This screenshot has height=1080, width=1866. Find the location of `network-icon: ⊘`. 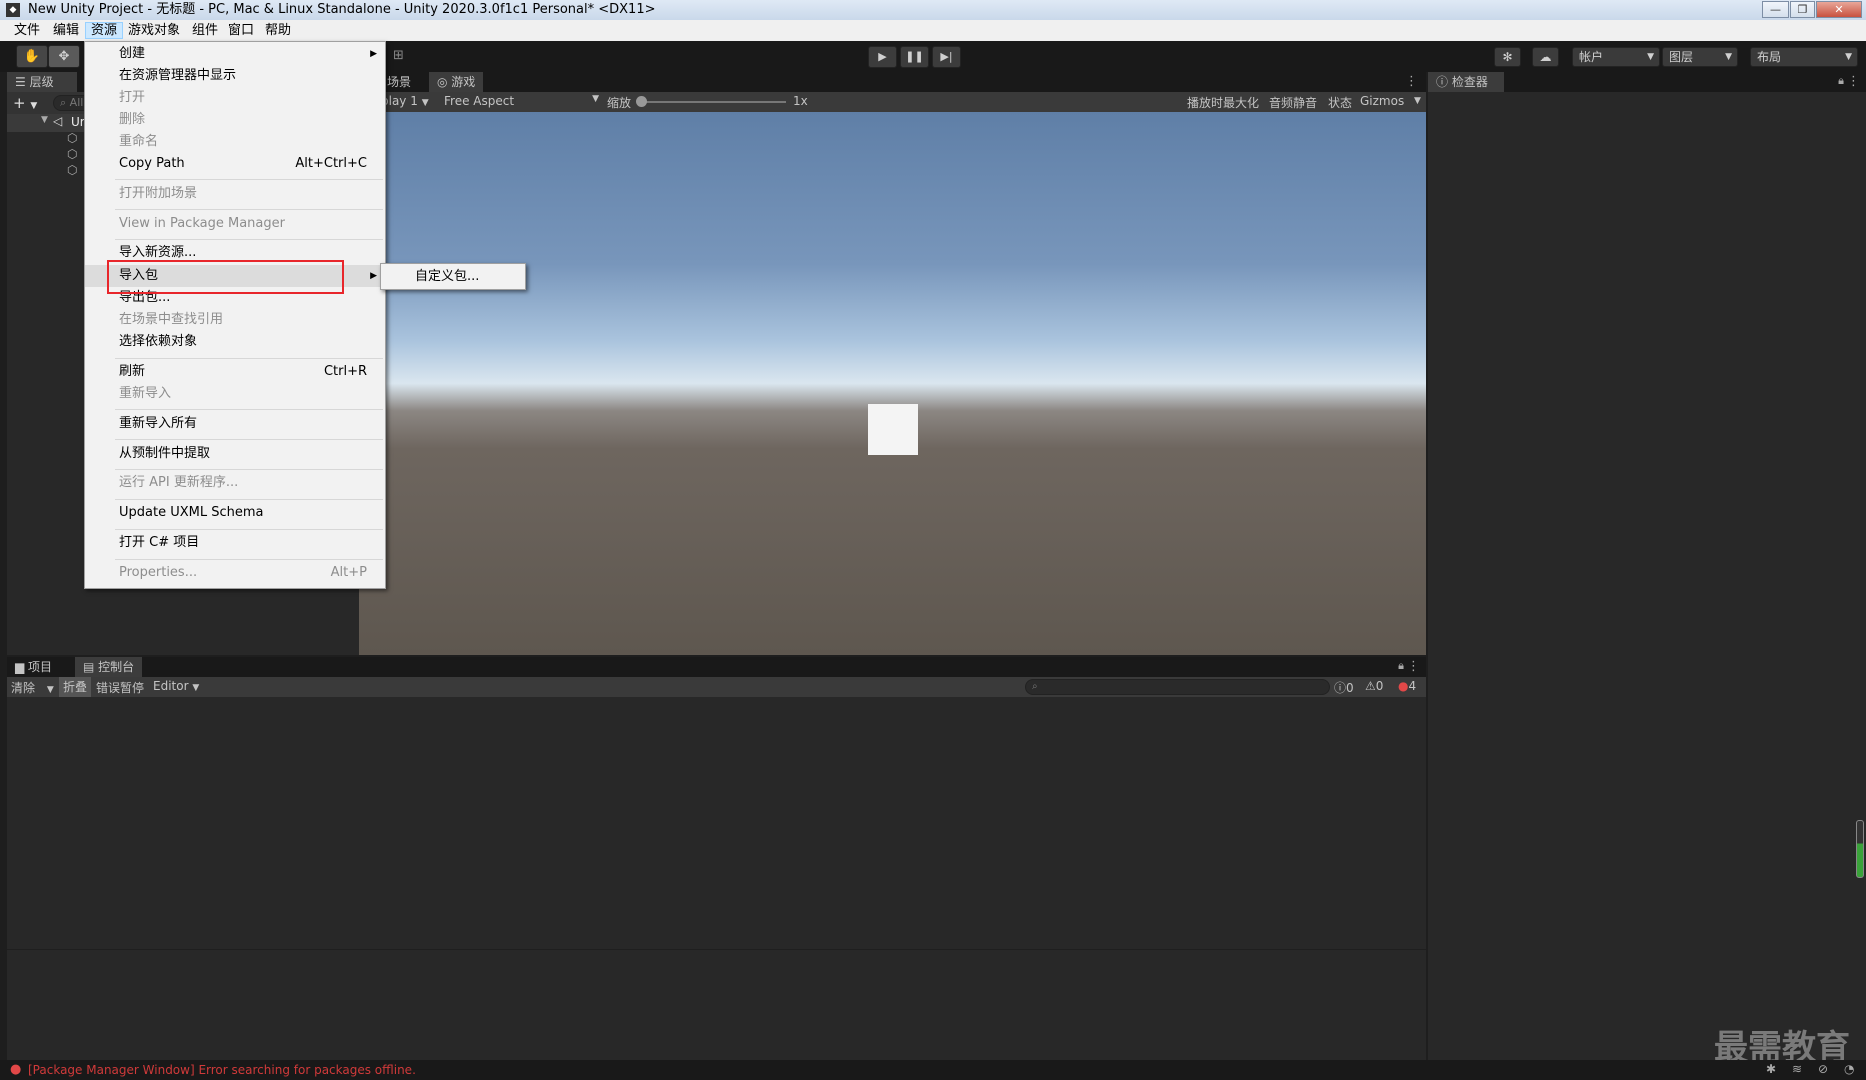

network-icon: ⊘ is located at coordinates (1823, 1069).